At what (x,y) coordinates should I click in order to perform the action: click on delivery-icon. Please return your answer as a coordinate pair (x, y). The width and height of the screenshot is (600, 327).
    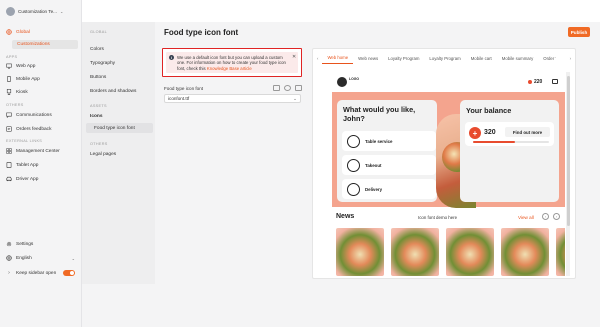
    Looking at the image, I should click on (353, 189).